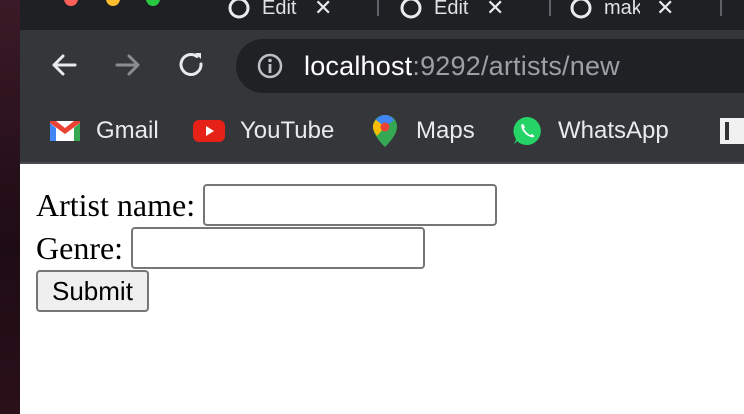 The height and width of the screenshot is (414, 744). I want to click on tab-edit-2: Edit ✕, so click(452, 12).